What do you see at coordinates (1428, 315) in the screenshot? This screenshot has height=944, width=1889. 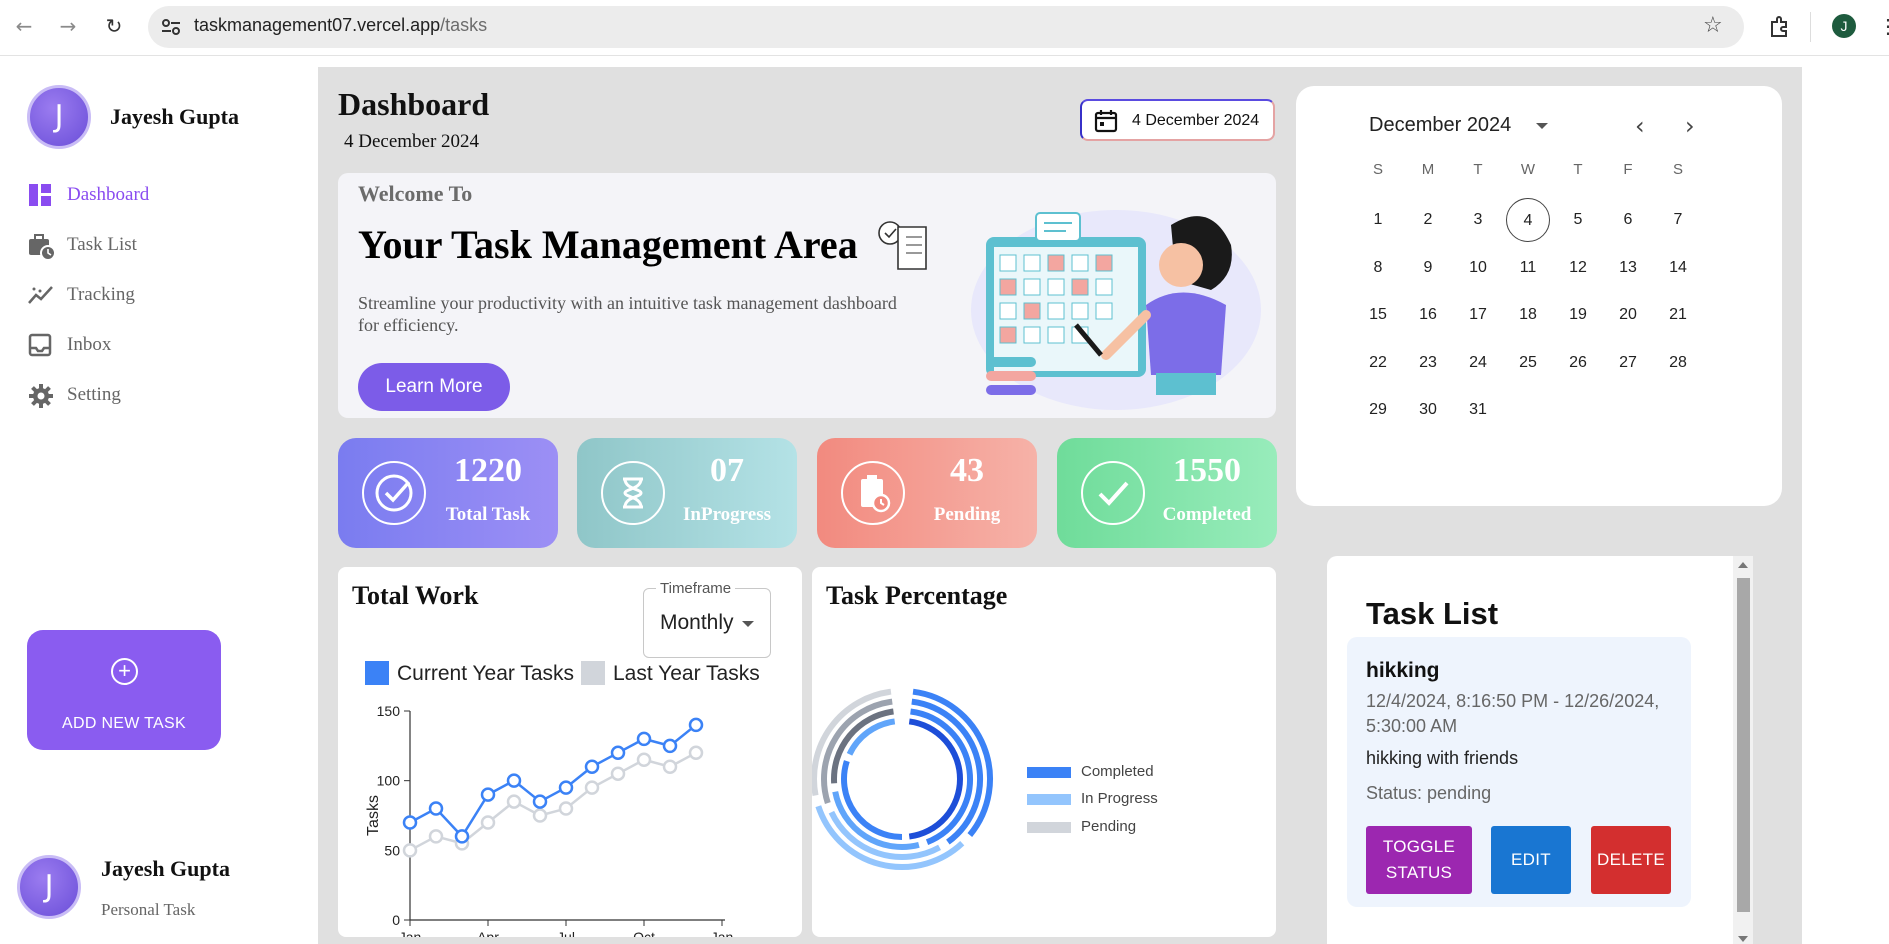 I see `calendar-day: 16` at bounding box center [1428, 315].